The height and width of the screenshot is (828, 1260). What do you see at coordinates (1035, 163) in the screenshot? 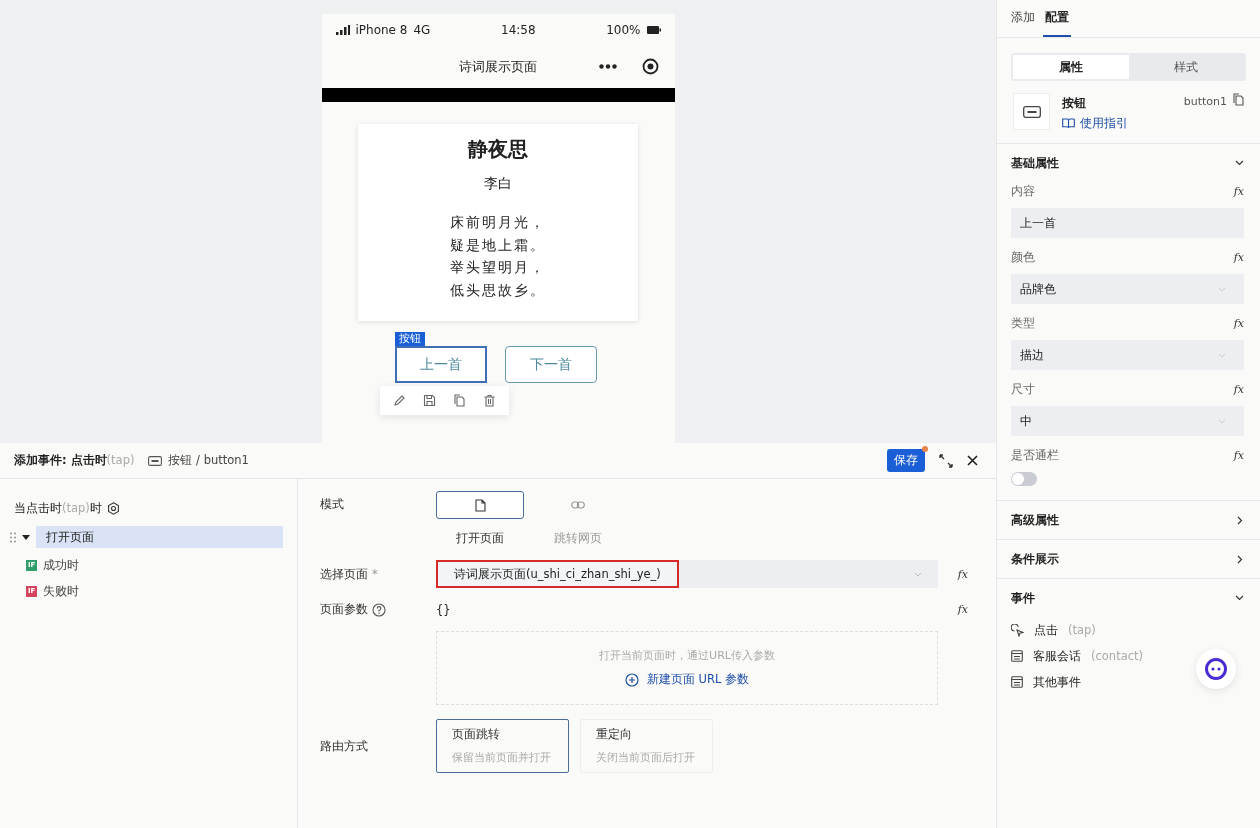
I see `section-title: 基础属性` at bounding box center [1035, 163].